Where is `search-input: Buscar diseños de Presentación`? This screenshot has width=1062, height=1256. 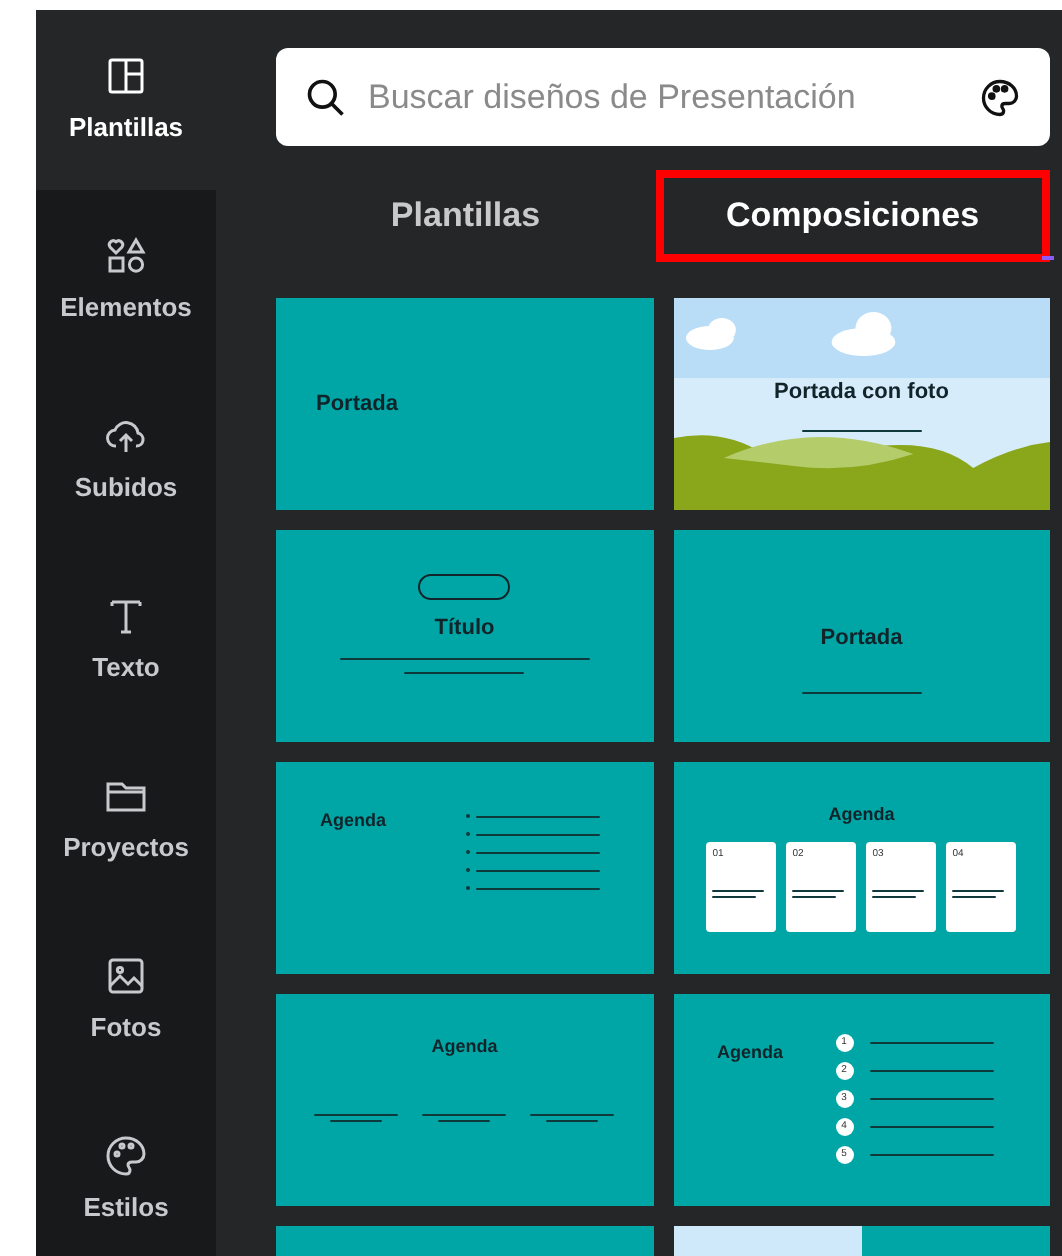
search-input: Buscar diseños de Presentación is located at coordinates (663, 97).